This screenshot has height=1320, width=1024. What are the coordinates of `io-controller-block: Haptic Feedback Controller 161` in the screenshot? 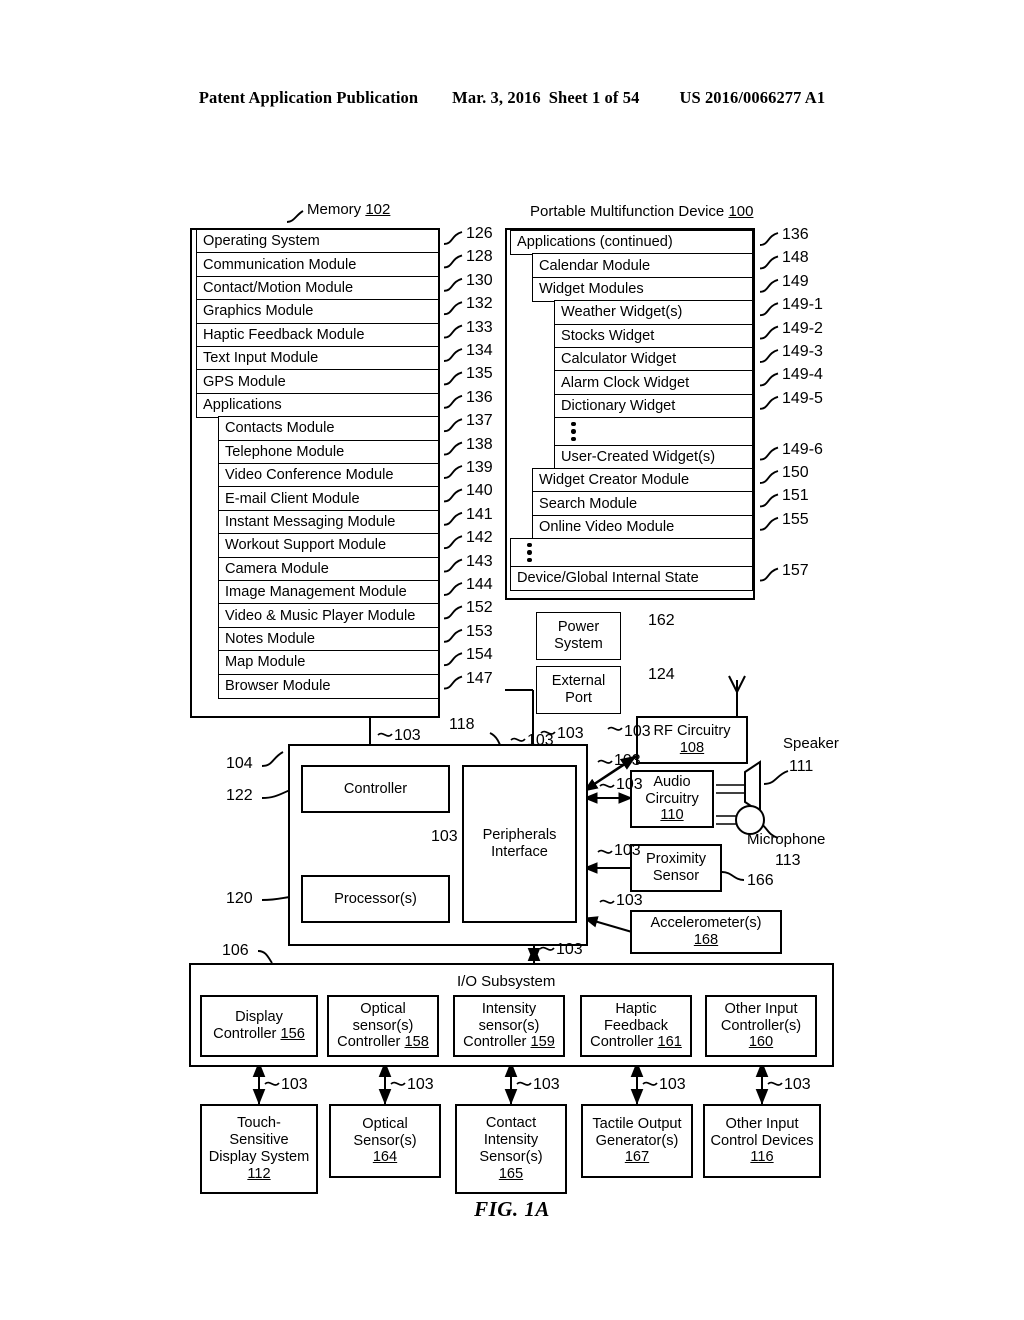 It's located at (636, 1026).